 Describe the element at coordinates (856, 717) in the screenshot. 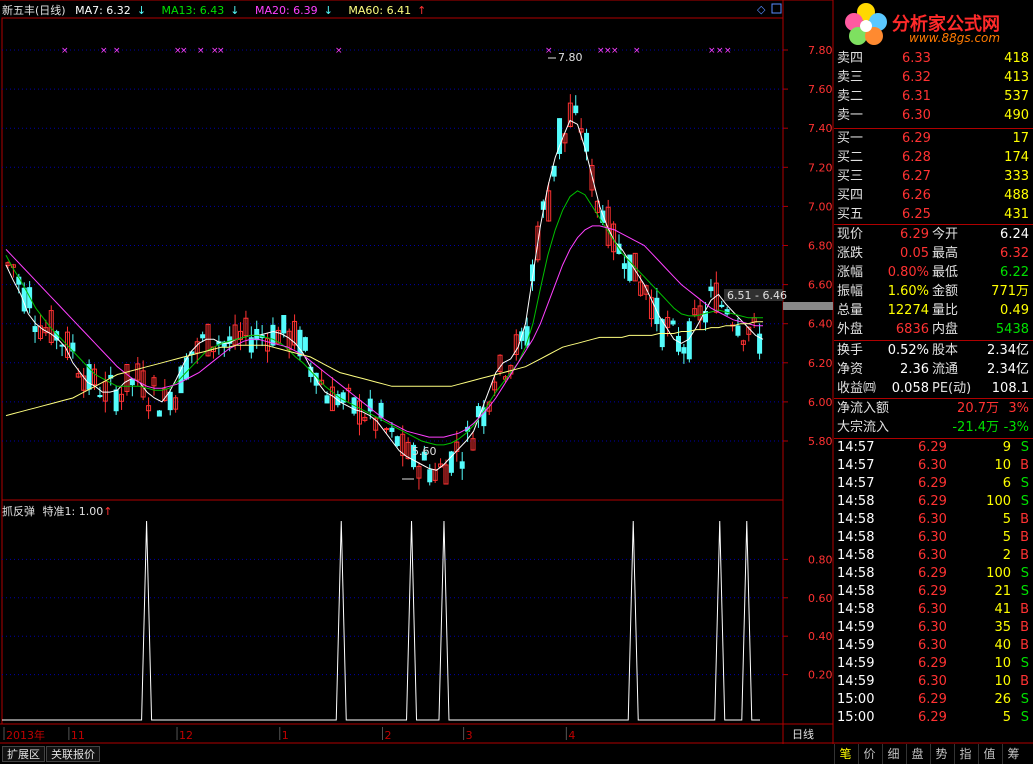

I see `tick-time: 15:00` at that location.